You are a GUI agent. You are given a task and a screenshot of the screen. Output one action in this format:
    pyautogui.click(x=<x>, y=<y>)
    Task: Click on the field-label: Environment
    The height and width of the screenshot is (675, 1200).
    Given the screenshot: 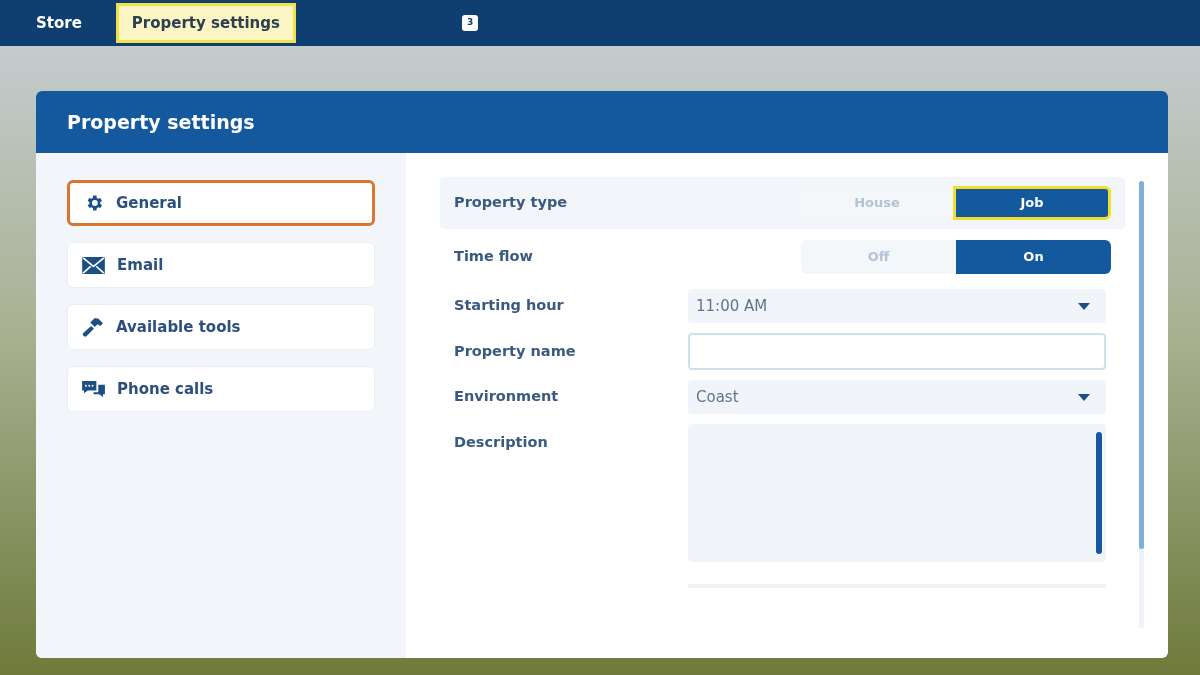 What is the action you would take?
    pyautogui.click(x=507, y=397)
    